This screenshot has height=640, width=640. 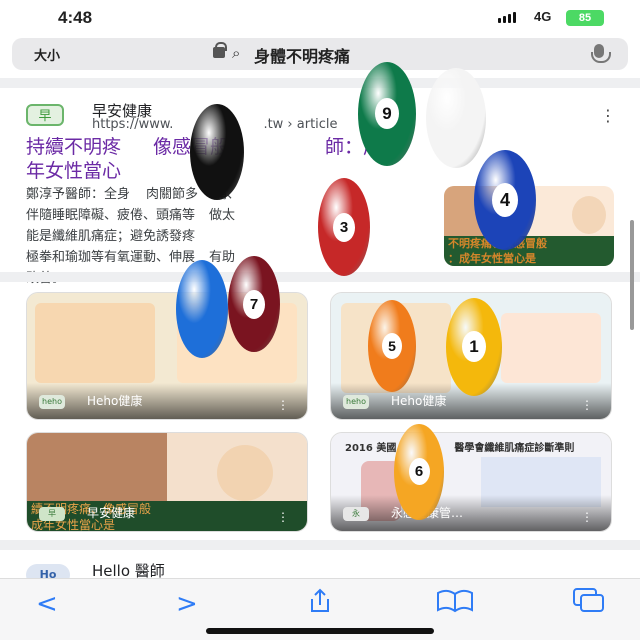 I want to click on scrollbar, so click(x=632, y=275).